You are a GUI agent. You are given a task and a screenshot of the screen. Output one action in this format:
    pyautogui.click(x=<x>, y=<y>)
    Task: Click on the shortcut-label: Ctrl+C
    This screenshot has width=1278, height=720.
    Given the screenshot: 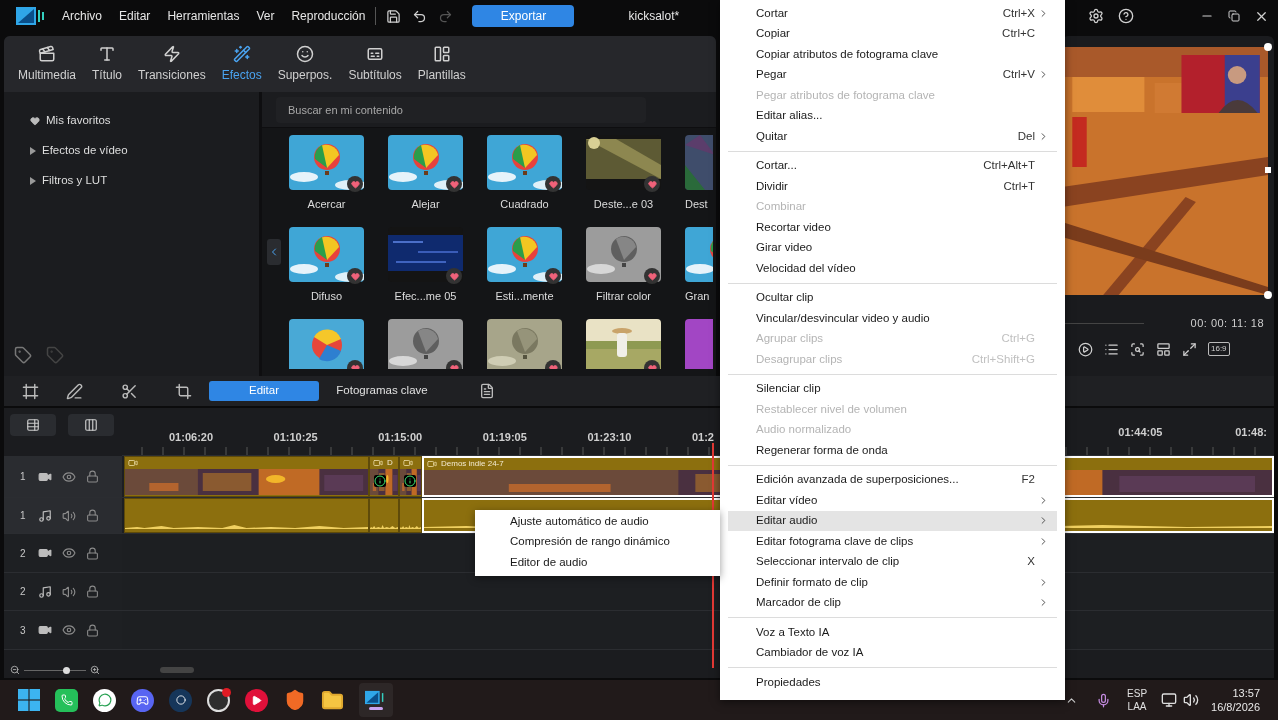 What is the action you would take?
    pyautogui.click(x=1018, y=34)
    